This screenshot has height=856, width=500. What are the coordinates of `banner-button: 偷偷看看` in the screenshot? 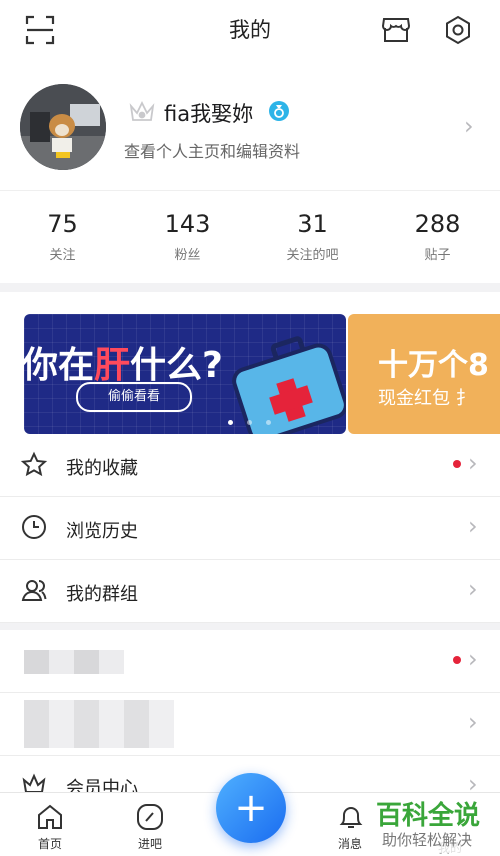 It's located at (134, 397).